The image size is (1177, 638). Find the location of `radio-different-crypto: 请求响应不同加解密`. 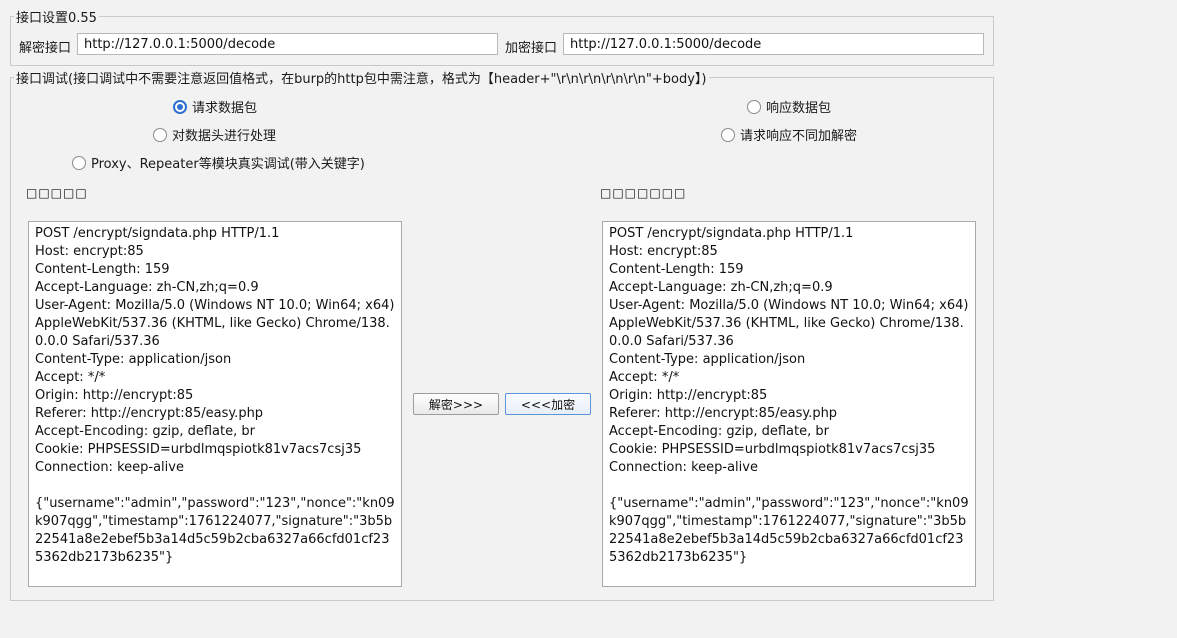

radio-different-crypto: 请求响应不同加解密 is located at coordinates (789, 134).